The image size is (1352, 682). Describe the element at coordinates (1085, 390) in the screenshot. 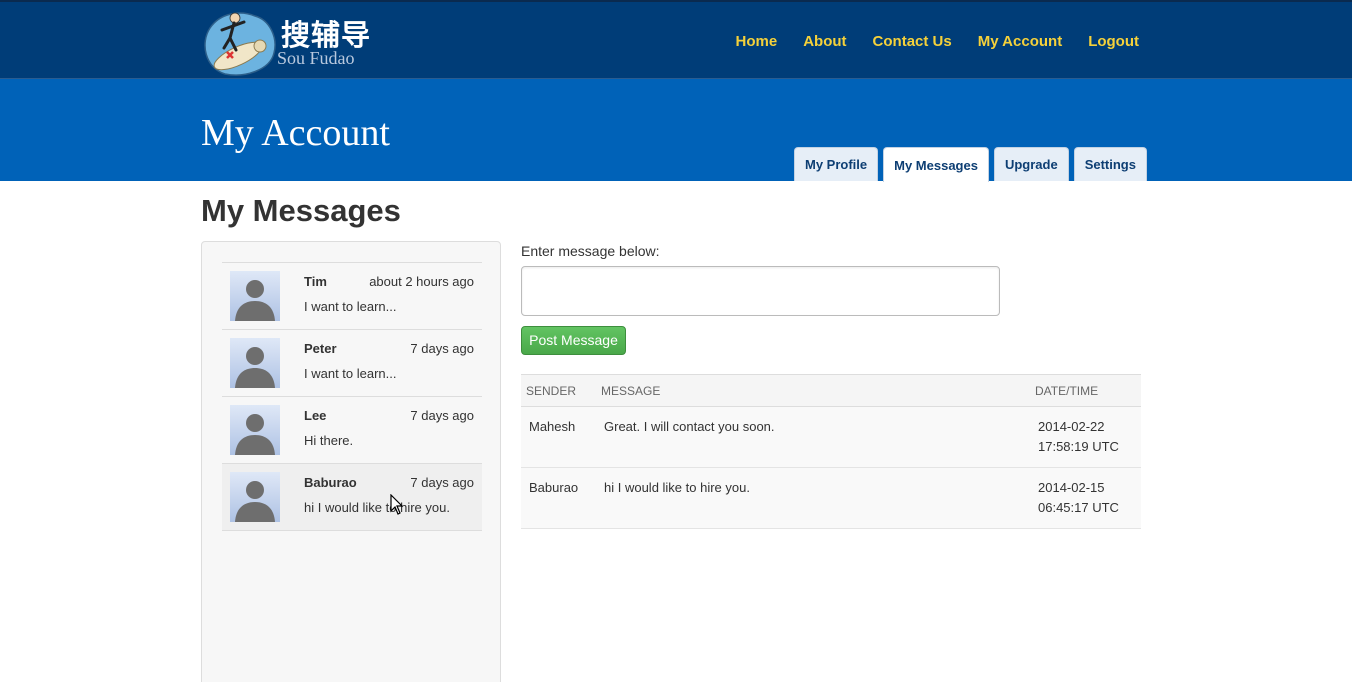

I see `column-header-datetime: DATE/TIME` at that location.